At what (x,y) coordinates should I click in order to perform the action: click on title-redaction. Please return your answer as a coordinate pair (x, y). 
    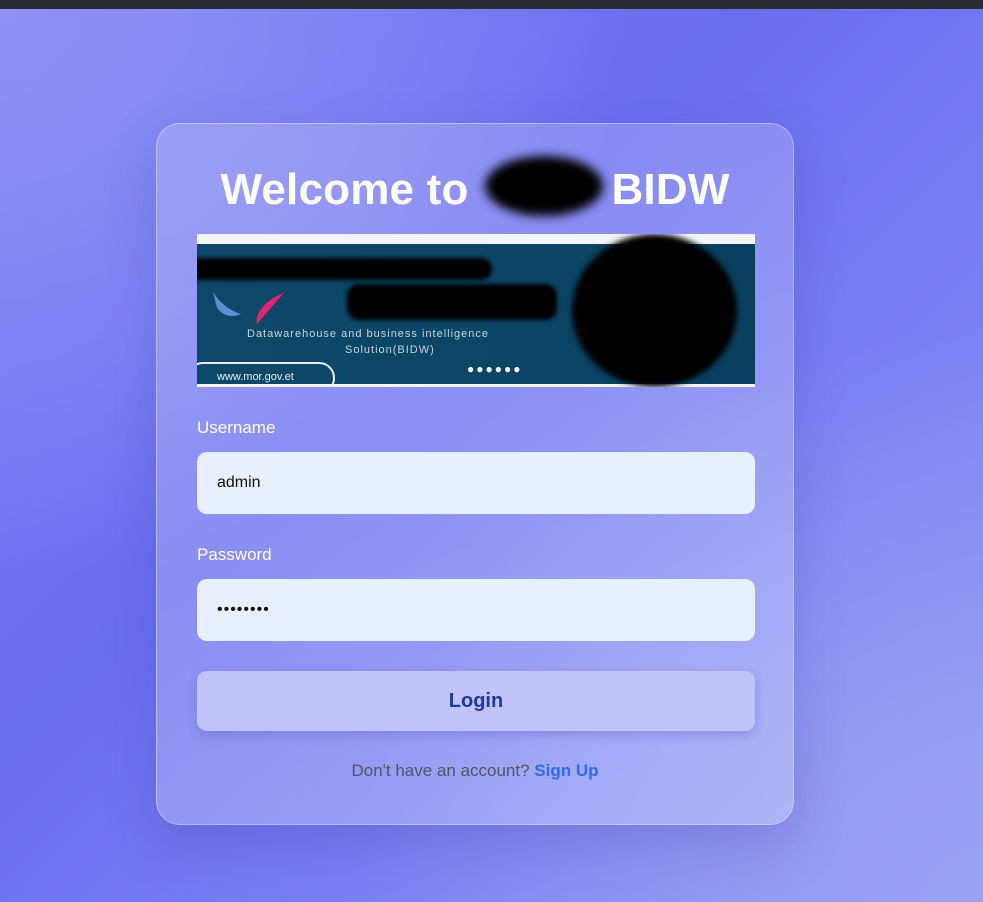
    Looking at the image, I should click on (544, 186).